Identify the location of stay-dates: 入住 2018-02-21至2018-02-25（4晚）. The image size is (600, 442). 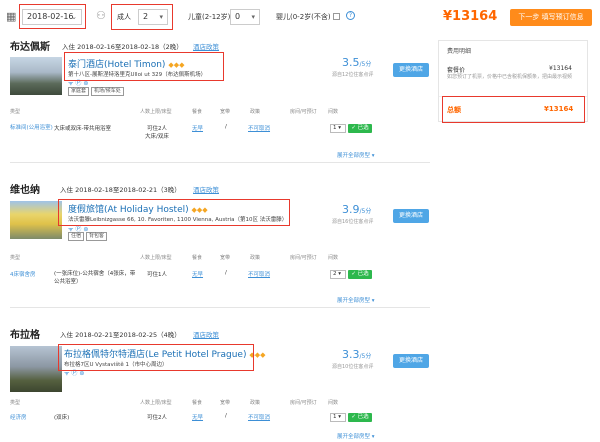
(120, 335).